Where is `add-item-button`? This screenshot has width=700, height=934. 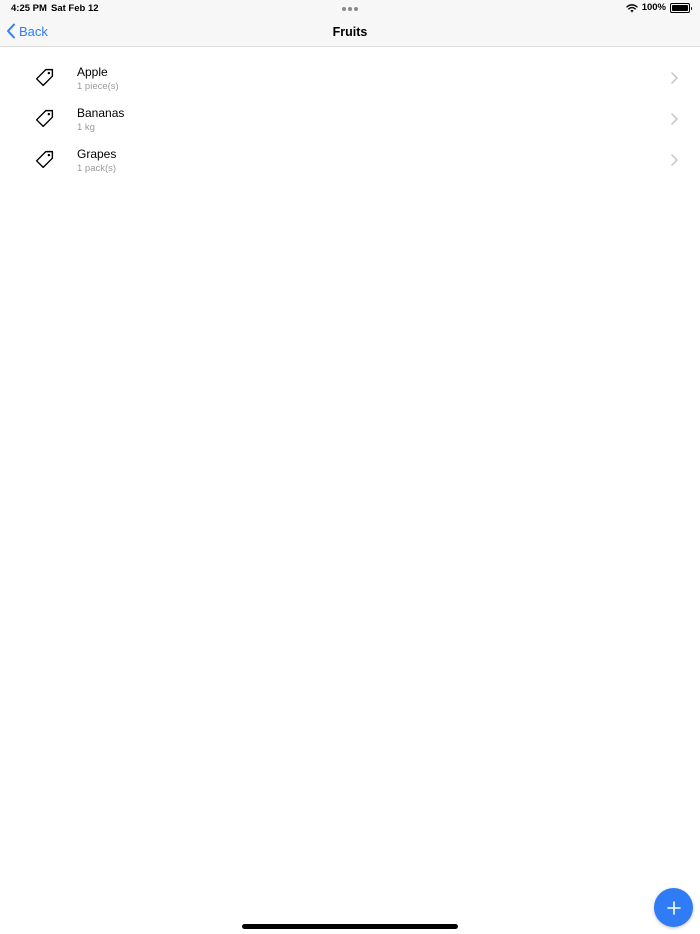 add-item-button is located at coordinates (673, 907).